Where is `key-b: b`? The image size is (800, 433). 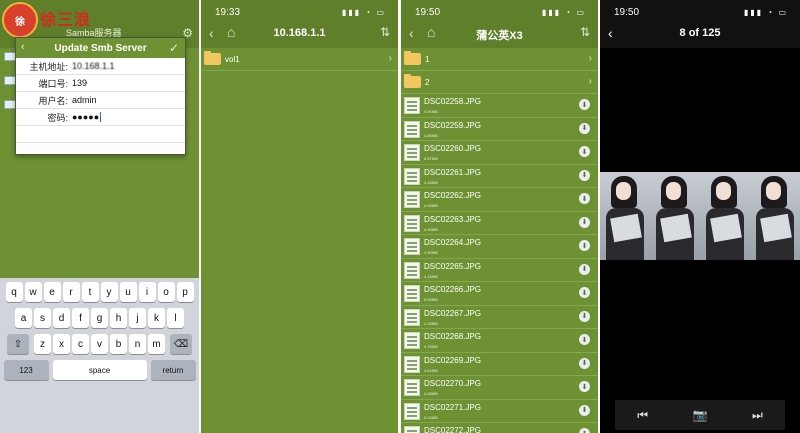 key-b: b is located at coordinates (118, 344).